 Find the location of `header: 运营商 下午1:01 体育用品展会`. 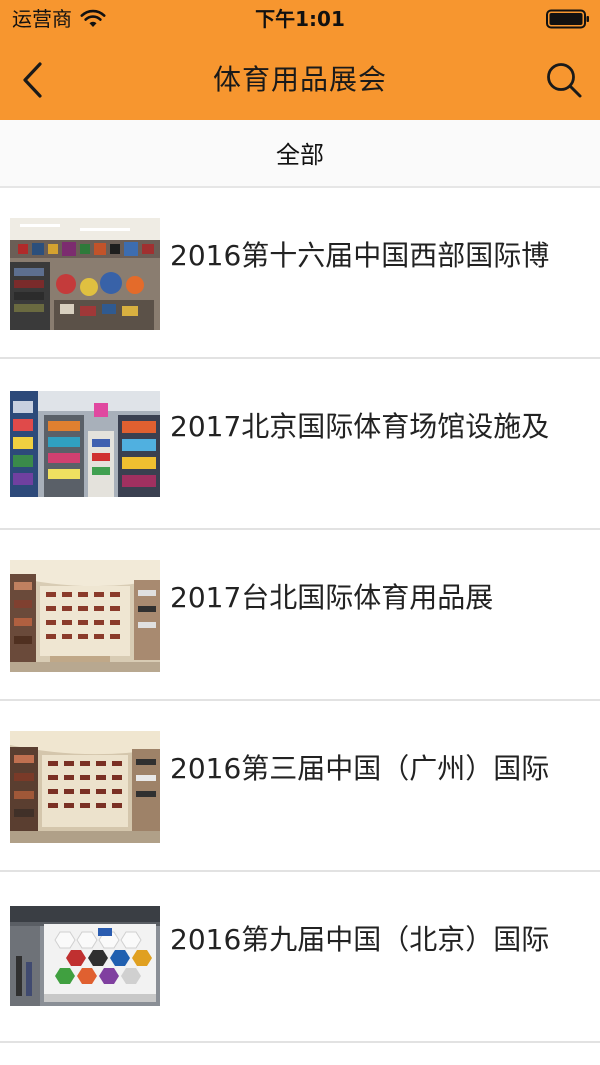

header: 运营商 下午1:01 体育用品展会 is located at coordinates (300, 60).